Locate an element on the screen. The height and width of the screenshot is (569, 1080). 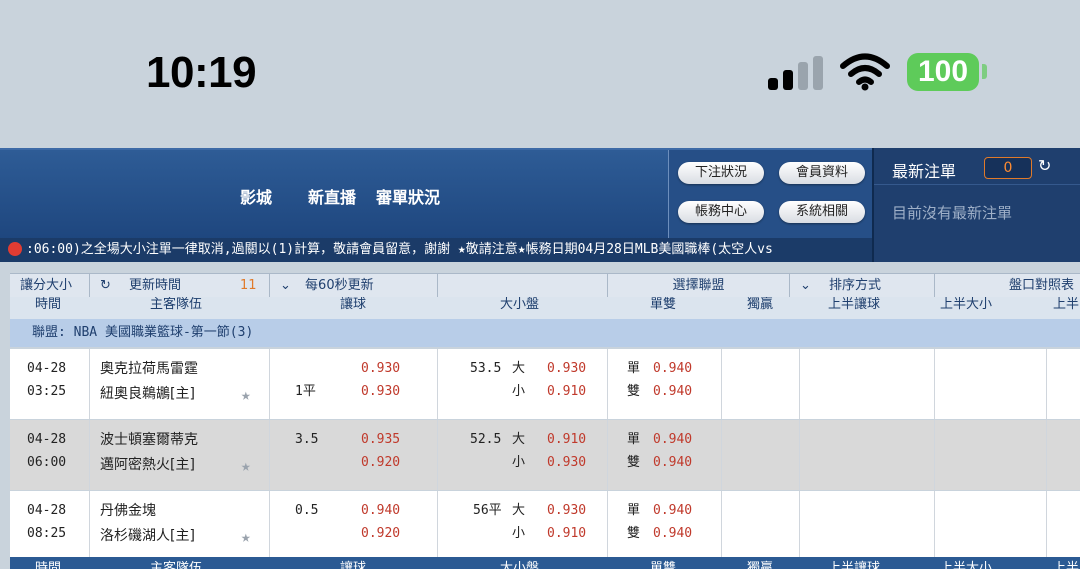
handicap-line-home: 1平 is located at coordinates (305, 391).